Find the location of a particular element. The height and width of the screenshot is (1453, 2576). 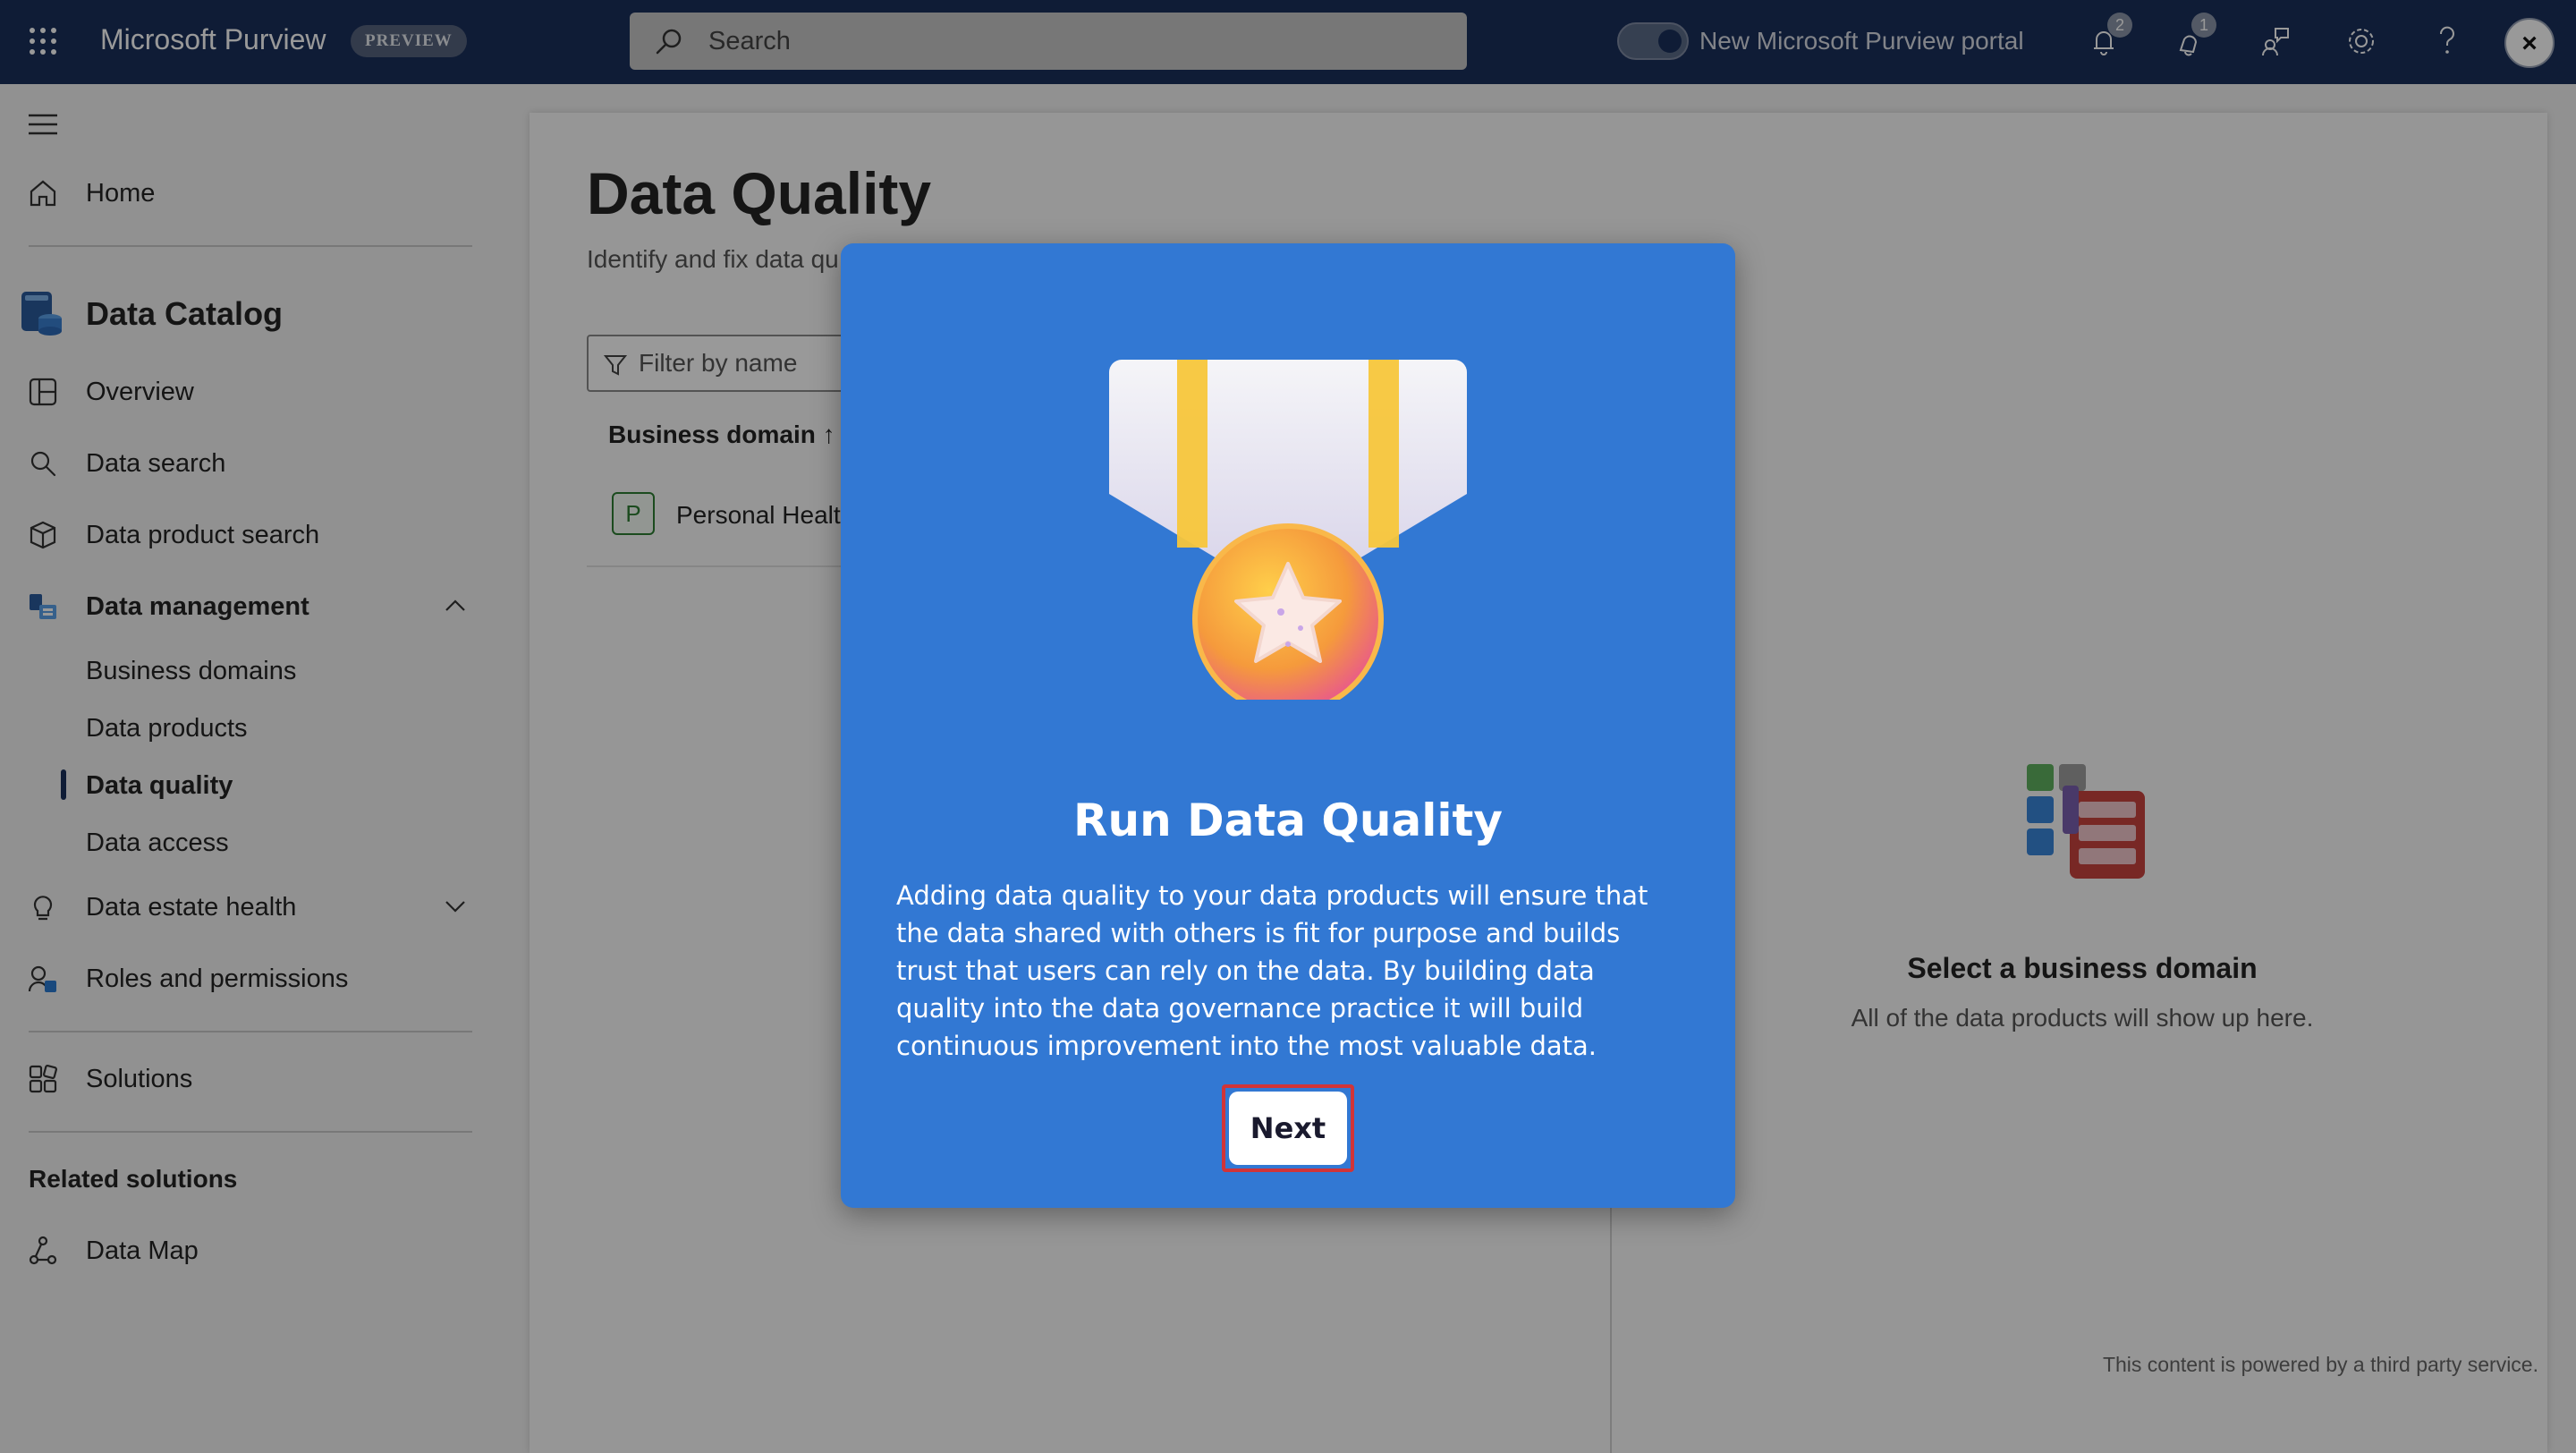

dialog-title: Run Data Quality is located at coordinates (1287, 820).